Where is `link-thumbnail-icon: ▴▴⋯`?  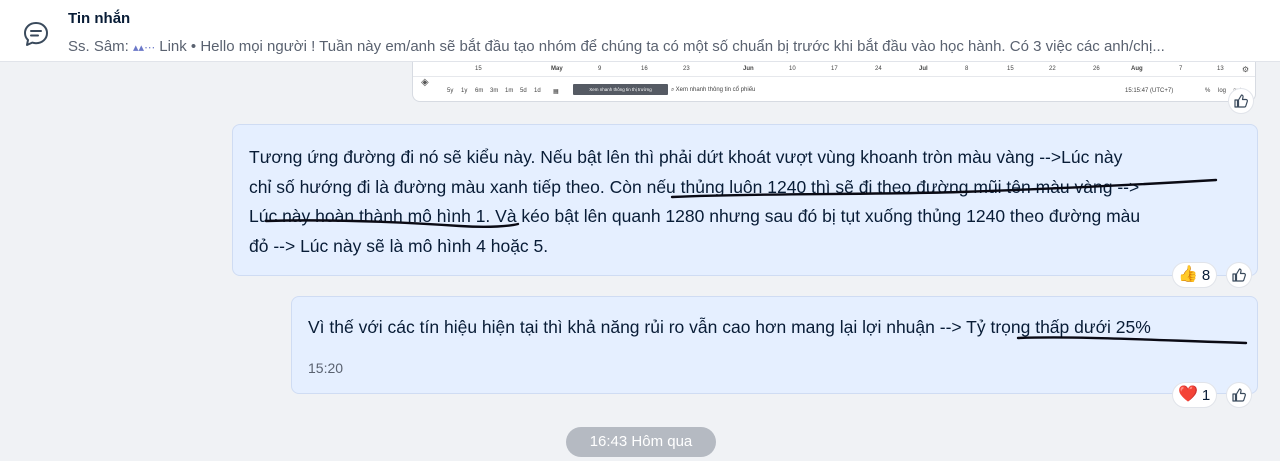 link-thumbnail-icon: ▴▴⋯ is located at coordinates (144, 48).